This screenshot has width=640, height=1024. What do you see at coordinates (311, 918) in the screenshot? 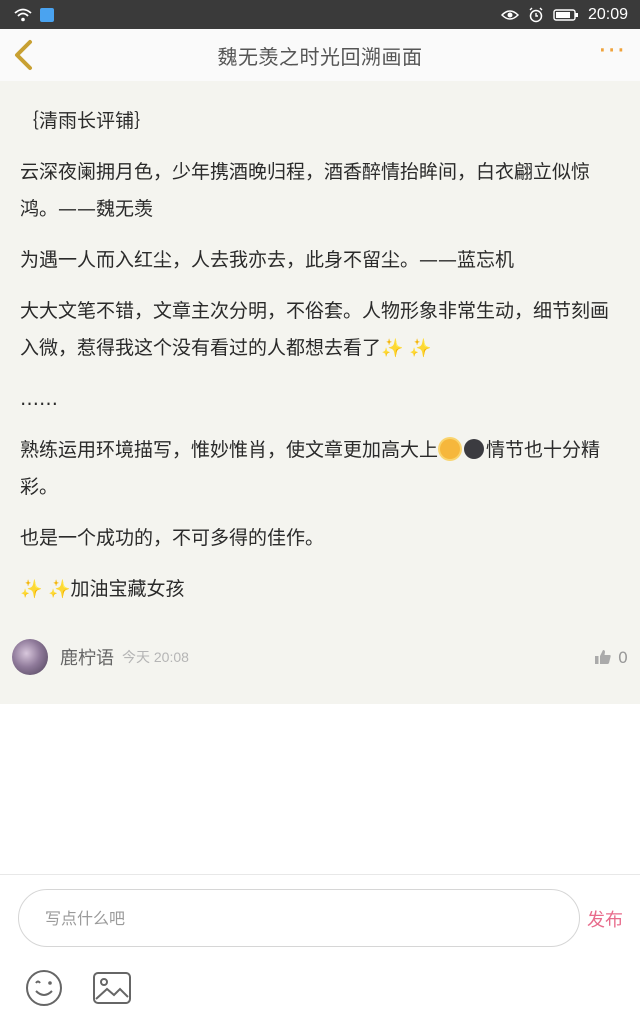
I see `comment-input` at bounding box center [311, 918].